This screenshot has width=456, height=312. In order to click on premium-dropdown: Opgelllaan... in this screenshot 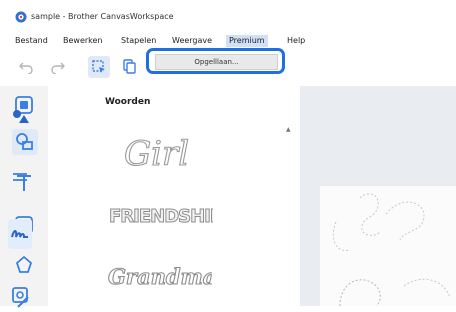, I will do `click(215, 61)`.